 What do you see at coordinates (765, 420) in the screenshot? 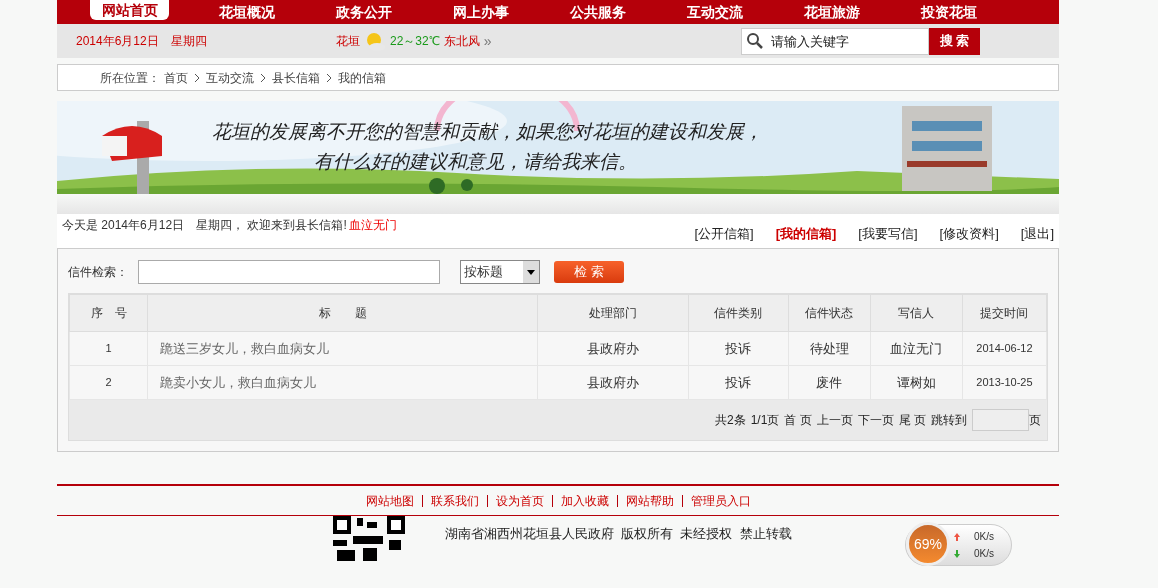
I see `page-count: 1/1页` at bounding box center [765, 420].